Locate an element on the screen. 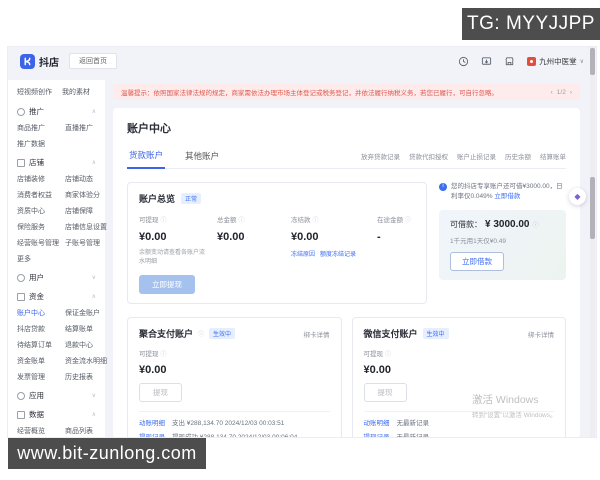  sidebar-item: 退款中心 is located at coordinates (86, 345).